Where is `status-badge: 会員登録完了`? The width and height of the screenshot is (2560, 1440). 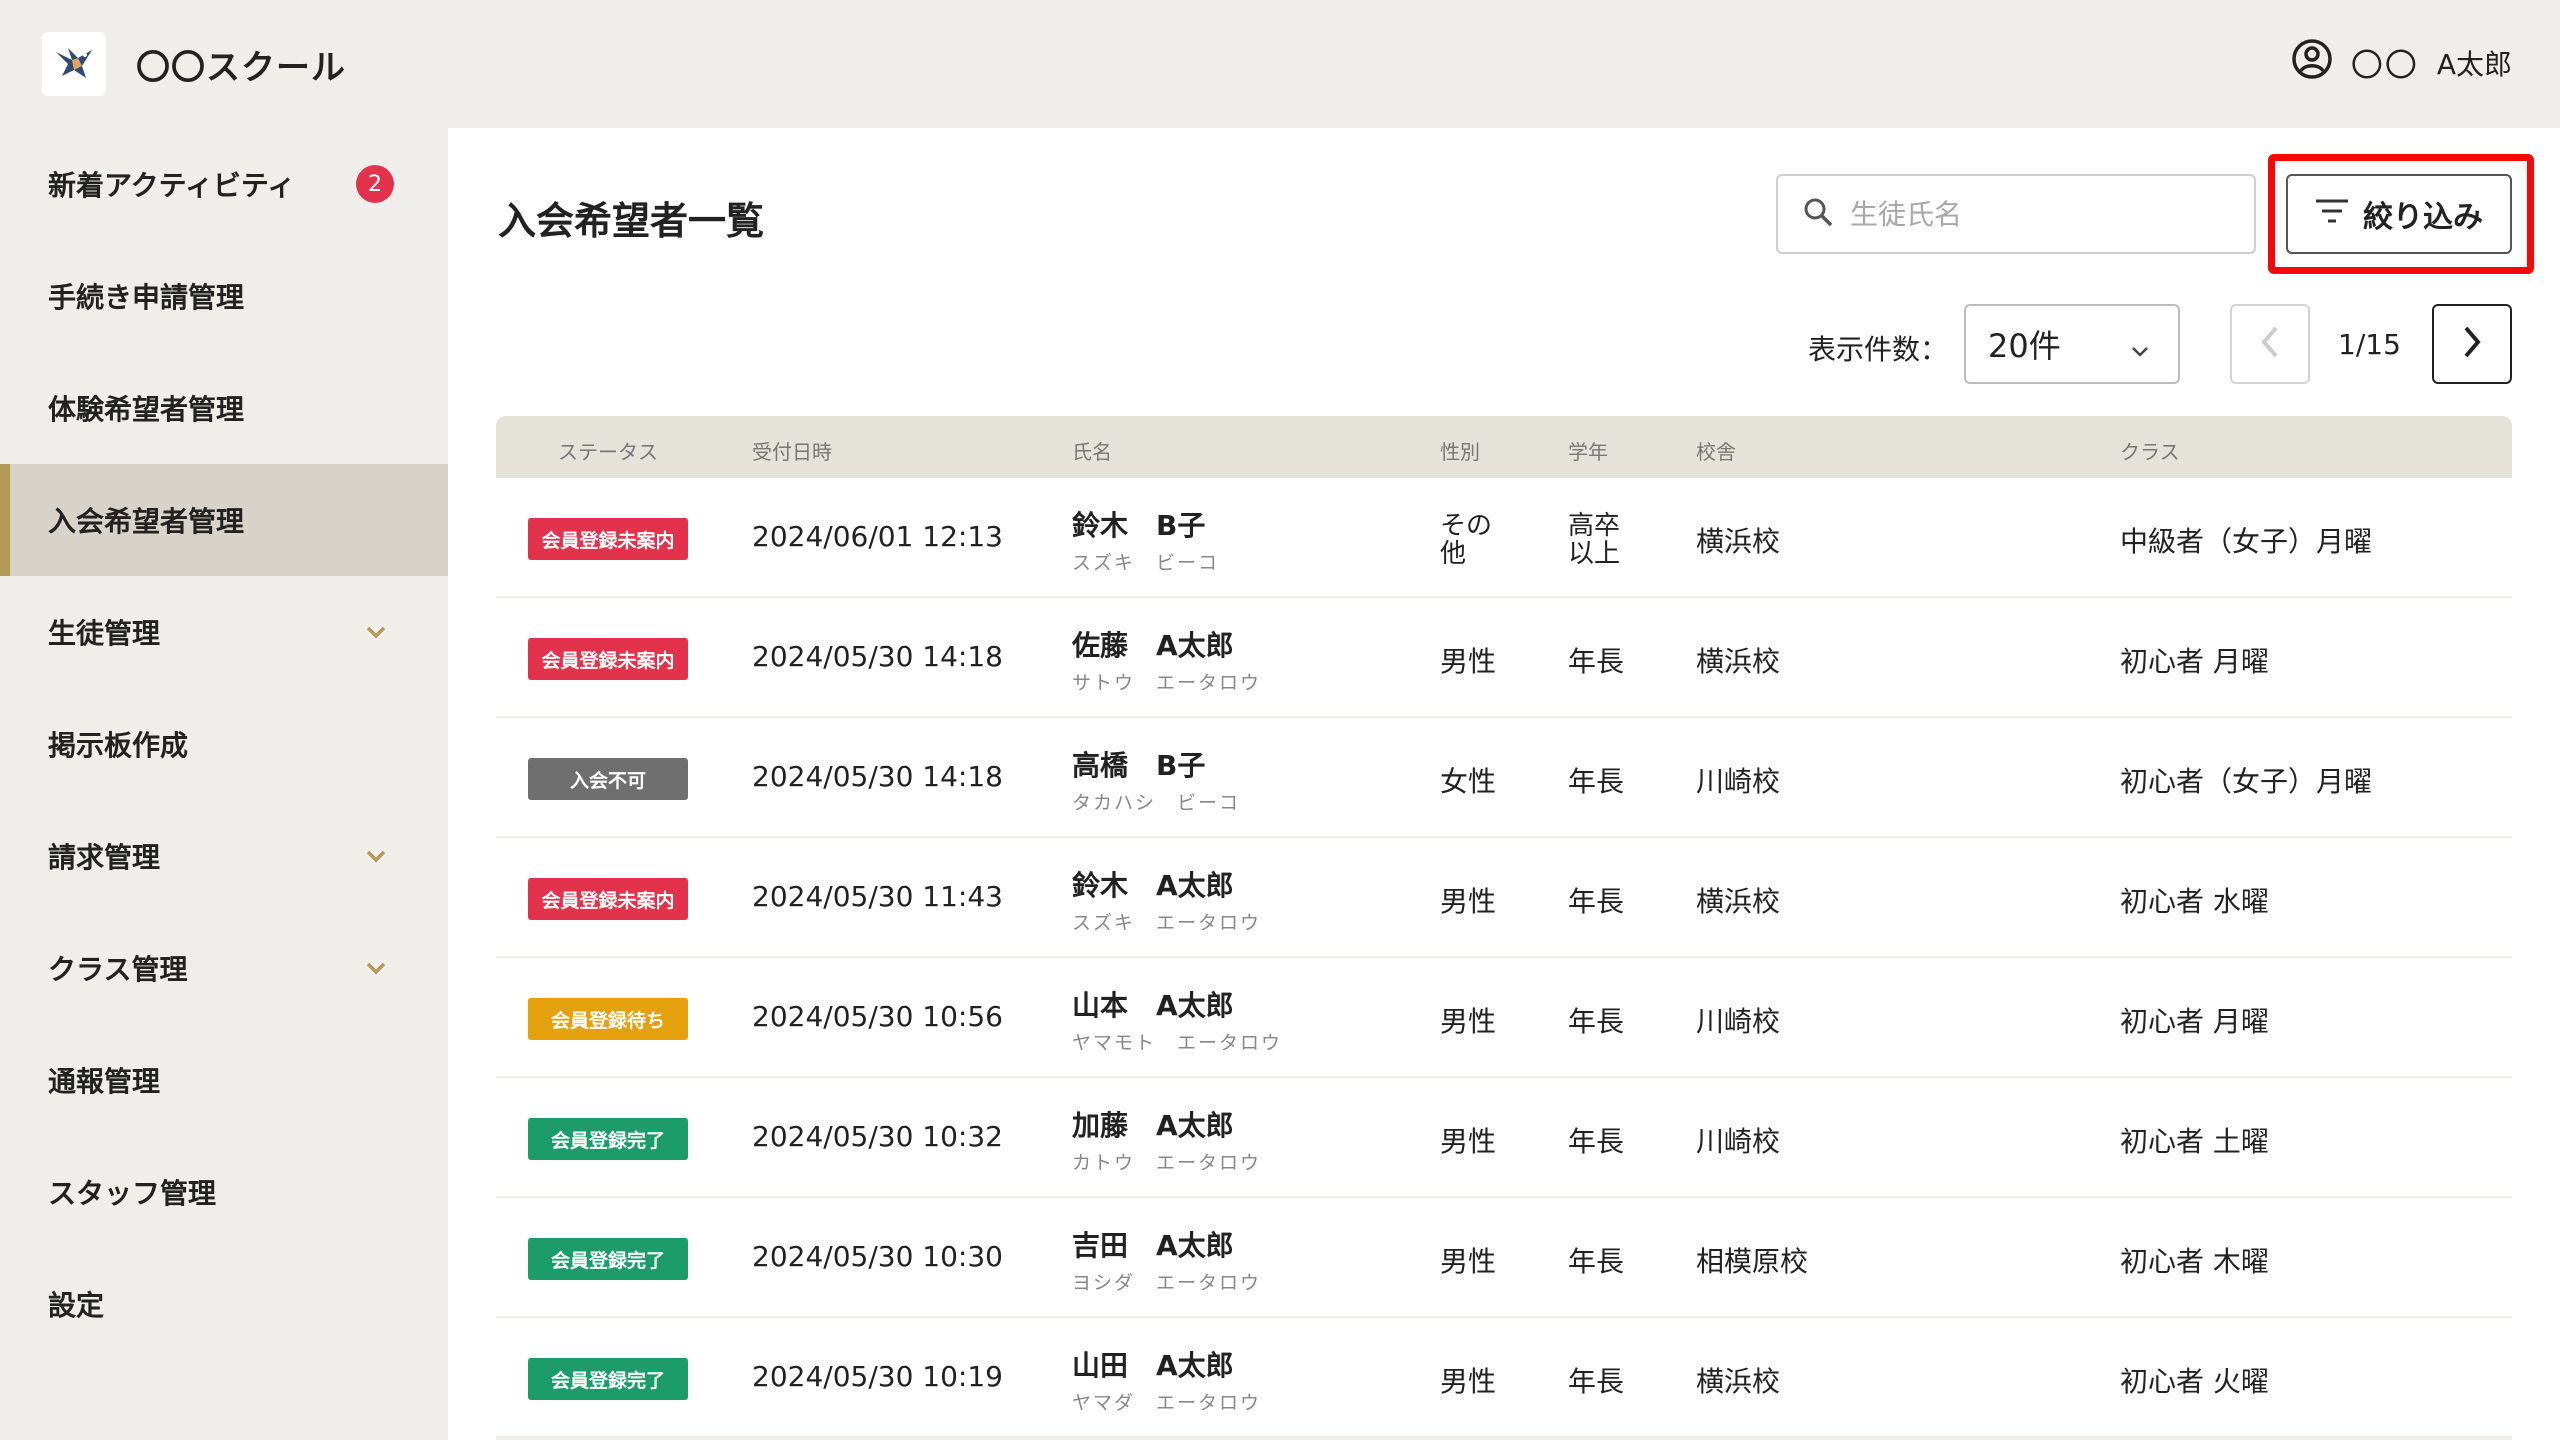
status-badge: 会員登録完了 is located at coordinates (608, 1139).